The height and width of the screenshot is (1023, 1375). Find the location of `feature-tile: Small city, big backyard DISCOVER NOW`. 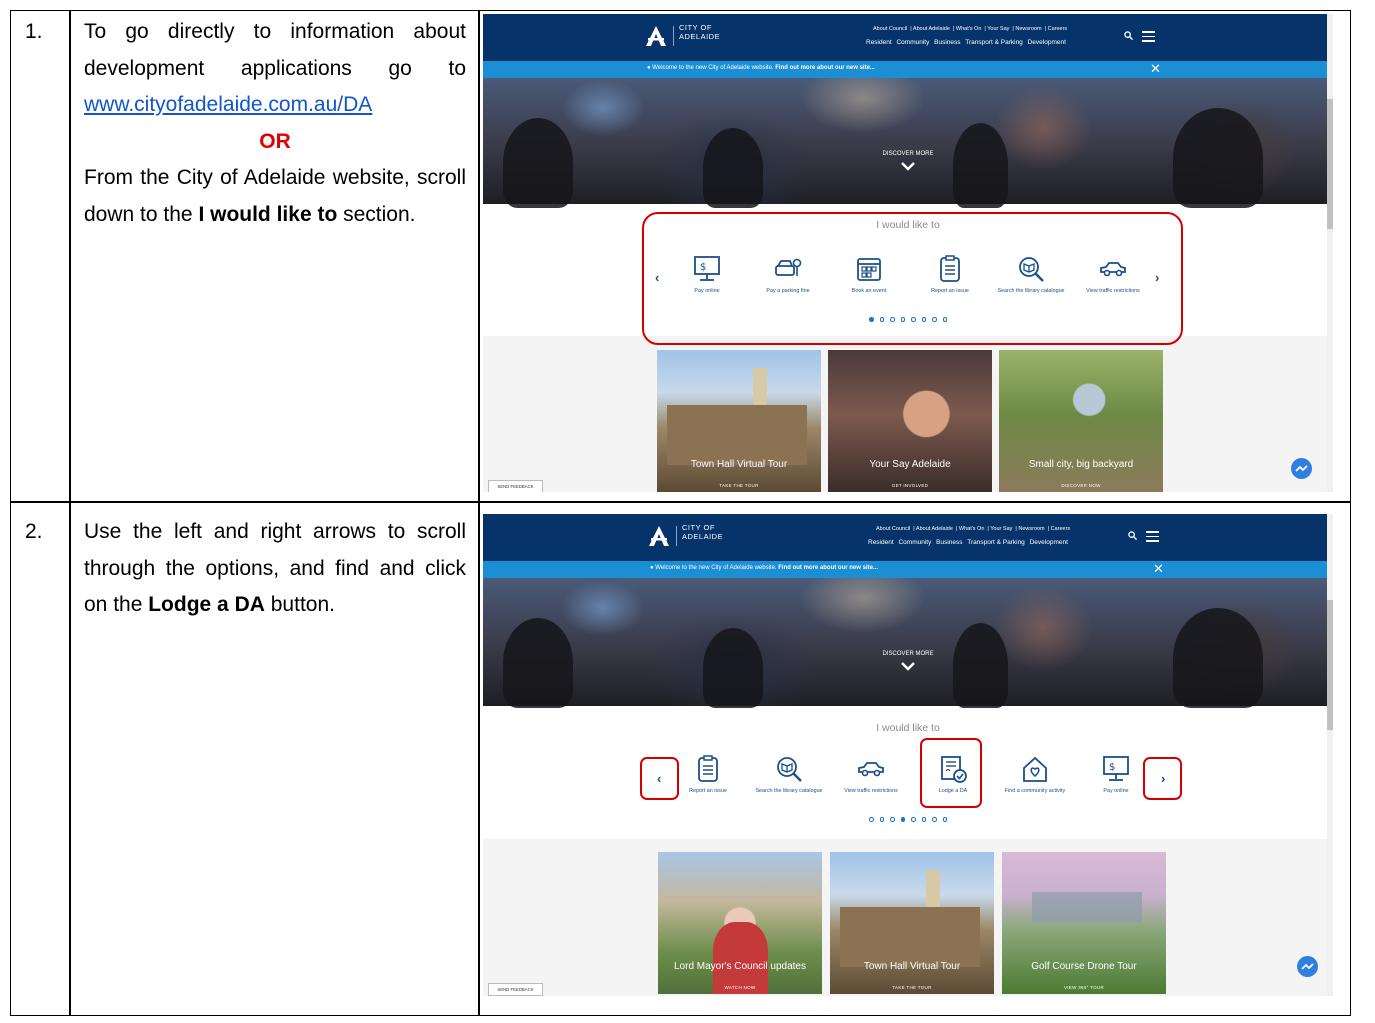

feature-tile: Small city, big backyard DISCOVER NOW is located at coordinates (1081, 421).